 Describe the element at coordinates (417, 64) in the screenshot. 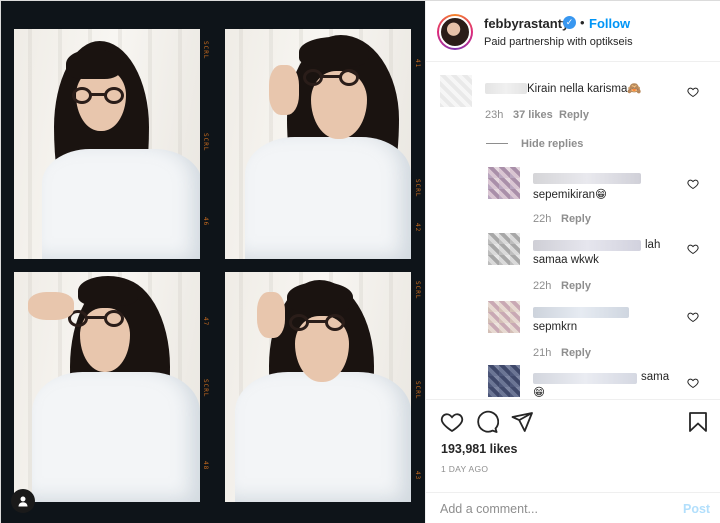

I see `film-edge-label: 41` at that location.